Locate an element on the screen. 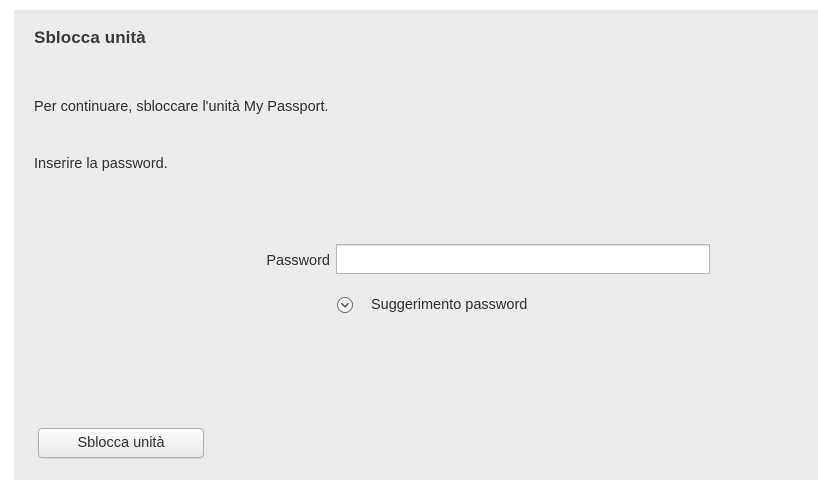 The height and width of the screenshot is (482, 818). password-hint-label: Suggerimento password is located at coordinates (449, 305).